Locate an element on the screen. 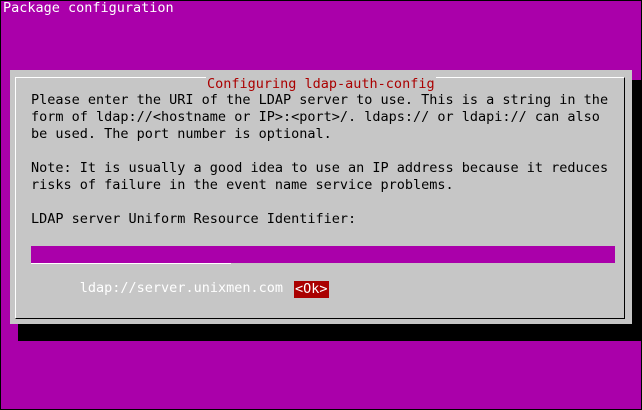 The image size is (642, 410). ldap-uri-input: ldap://server.unixmen.com is located at coordinates (323, 271).